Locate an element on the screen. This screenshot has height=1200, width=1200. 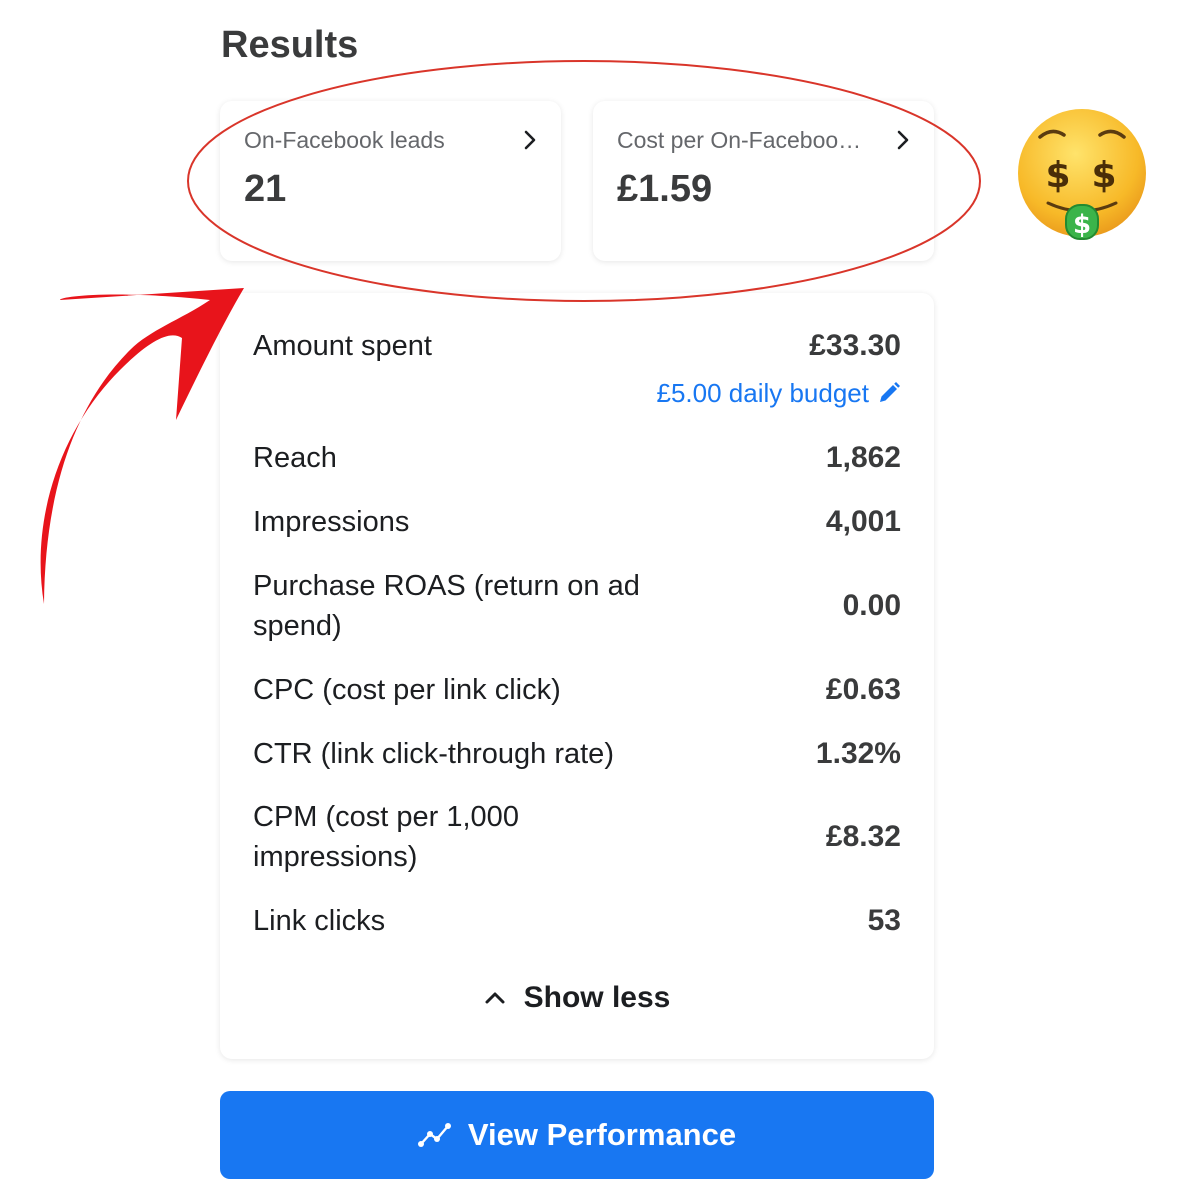
kpi-card-cost-per-lead: Cost per On-Faceboo… £1.59 is located at coordinates (763, 181).